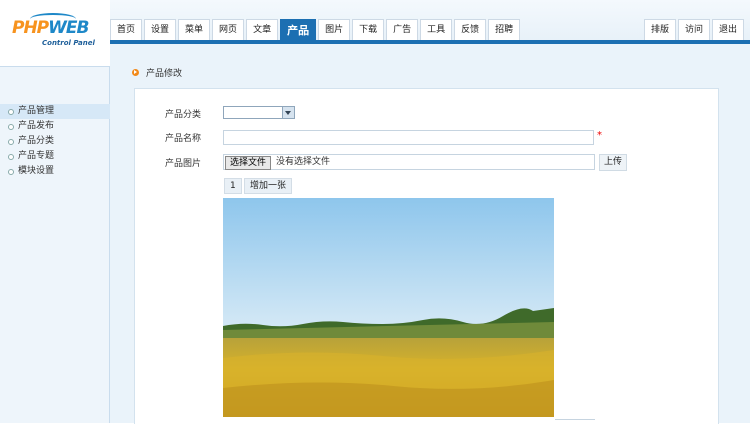  I want to click on logo: PHPWEB Control Panel, so click(55, 33).